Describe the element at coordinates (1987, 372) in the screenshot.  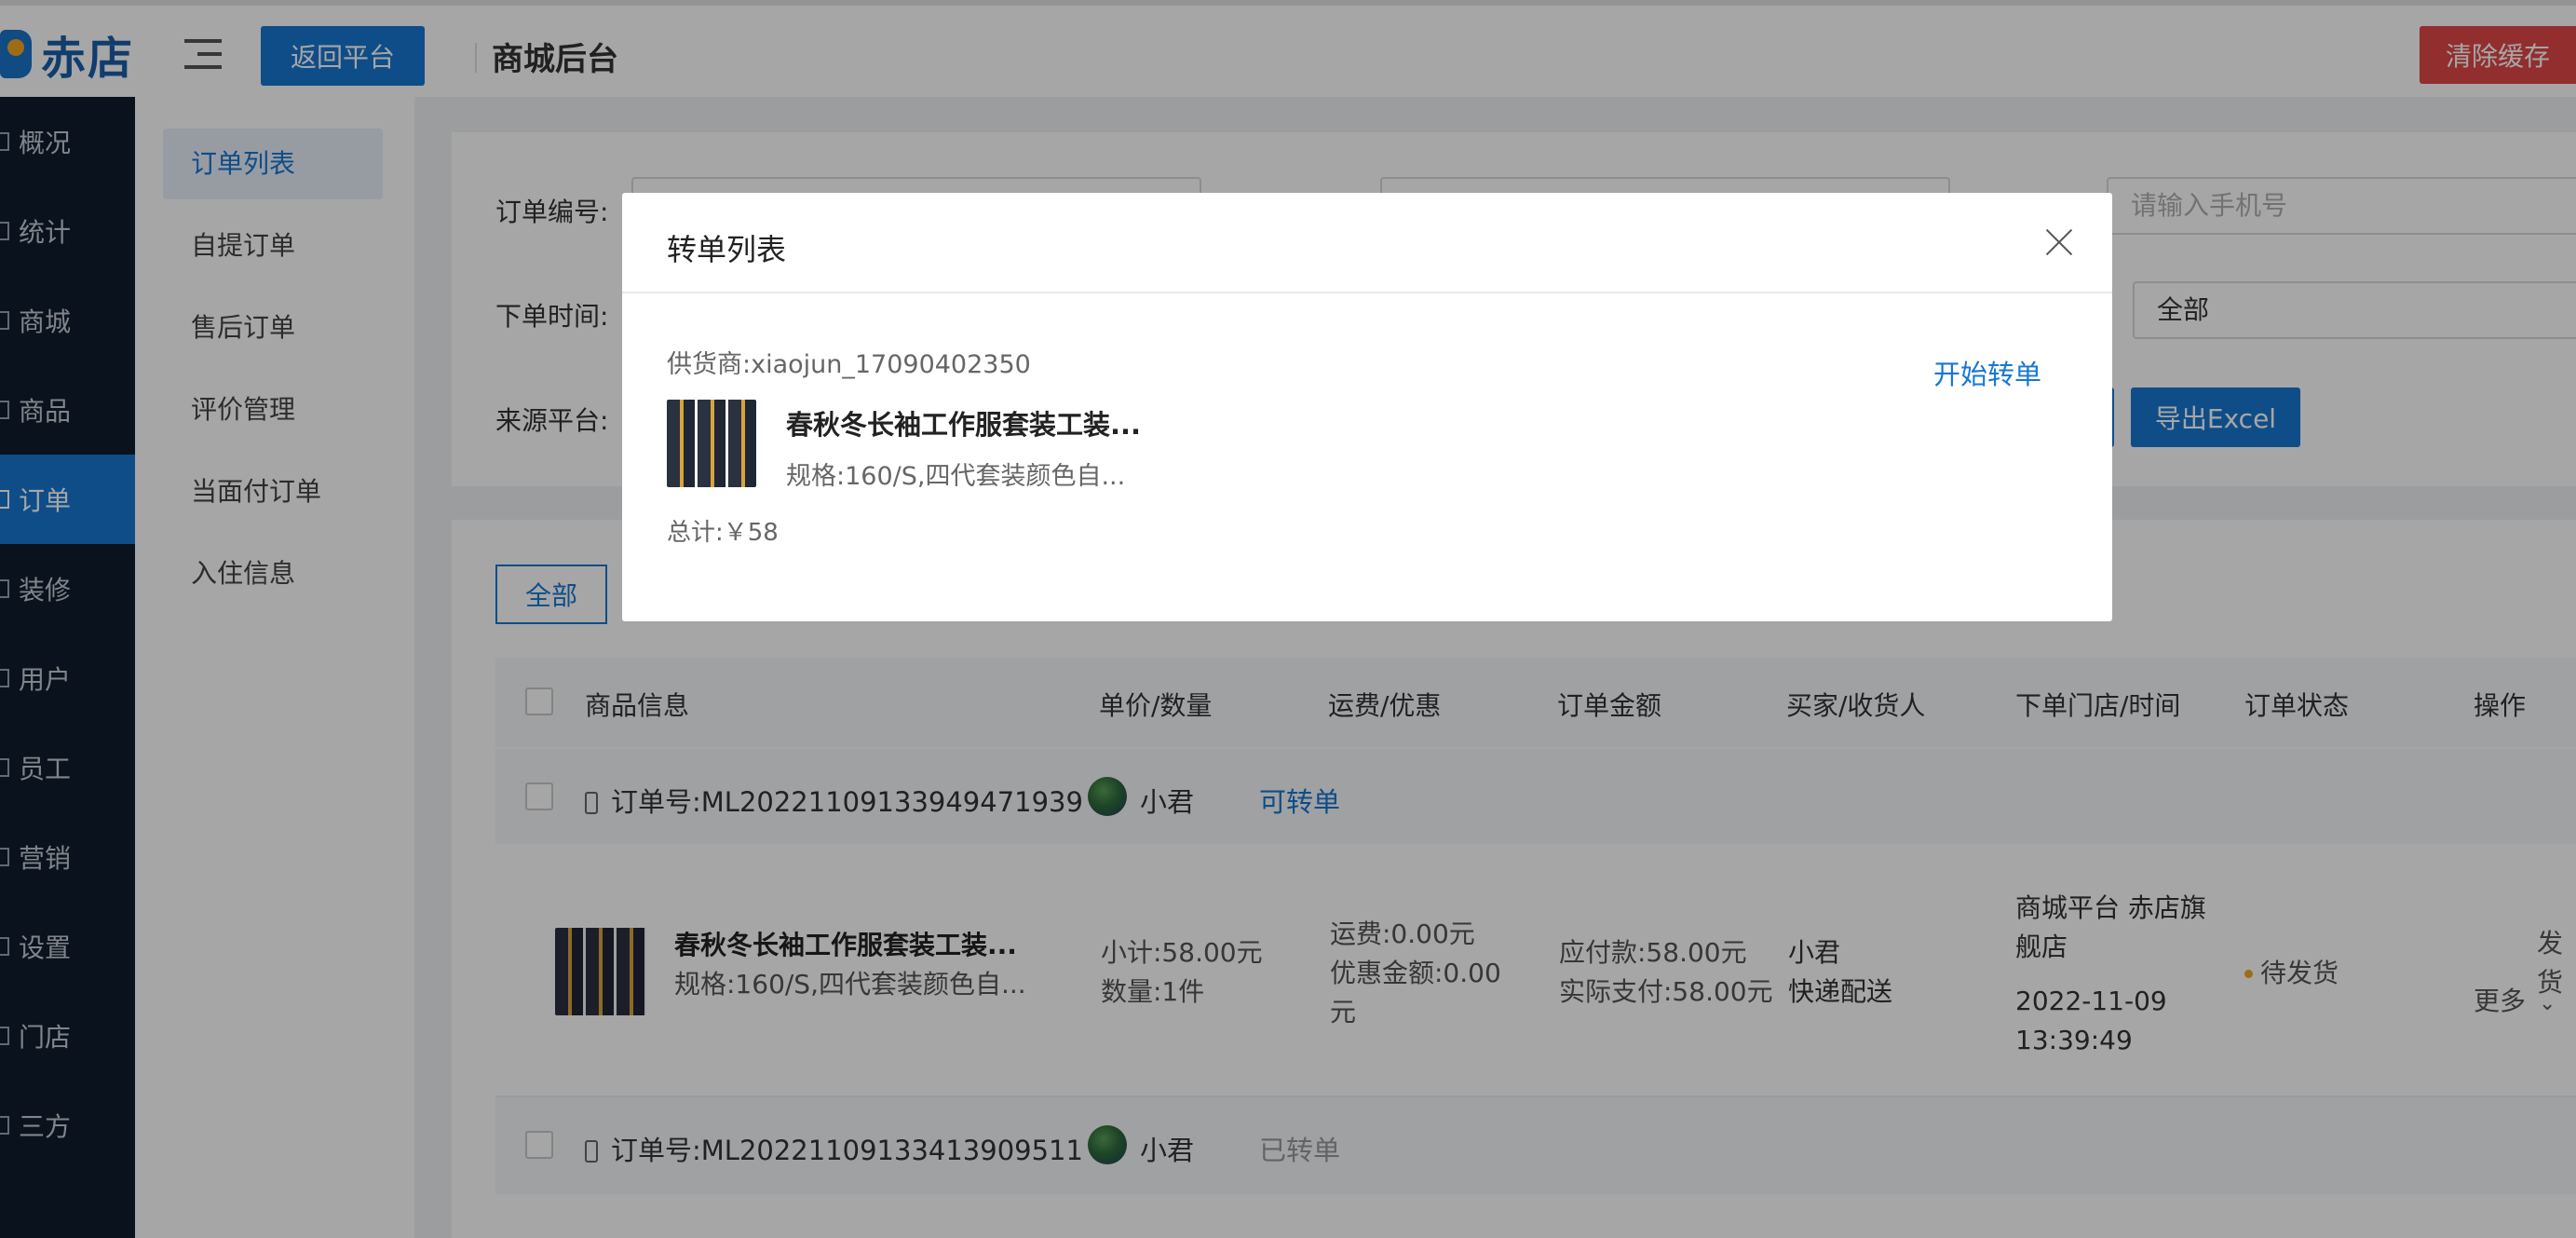
I see `start-transfer-button: 开始转单` at that location.